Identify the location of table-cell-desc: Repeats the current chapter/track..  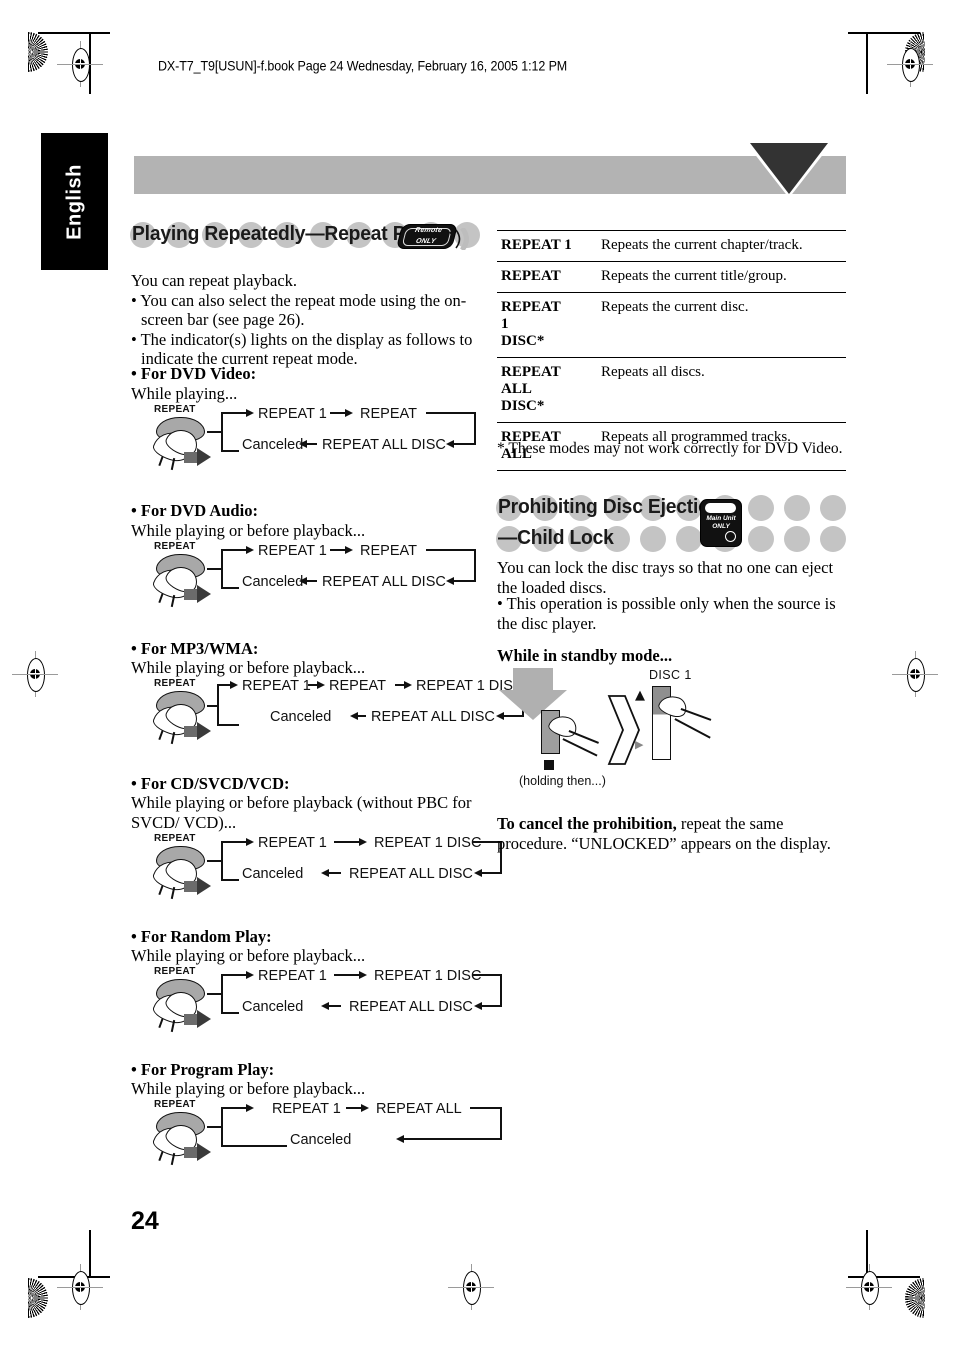
(723, 246).